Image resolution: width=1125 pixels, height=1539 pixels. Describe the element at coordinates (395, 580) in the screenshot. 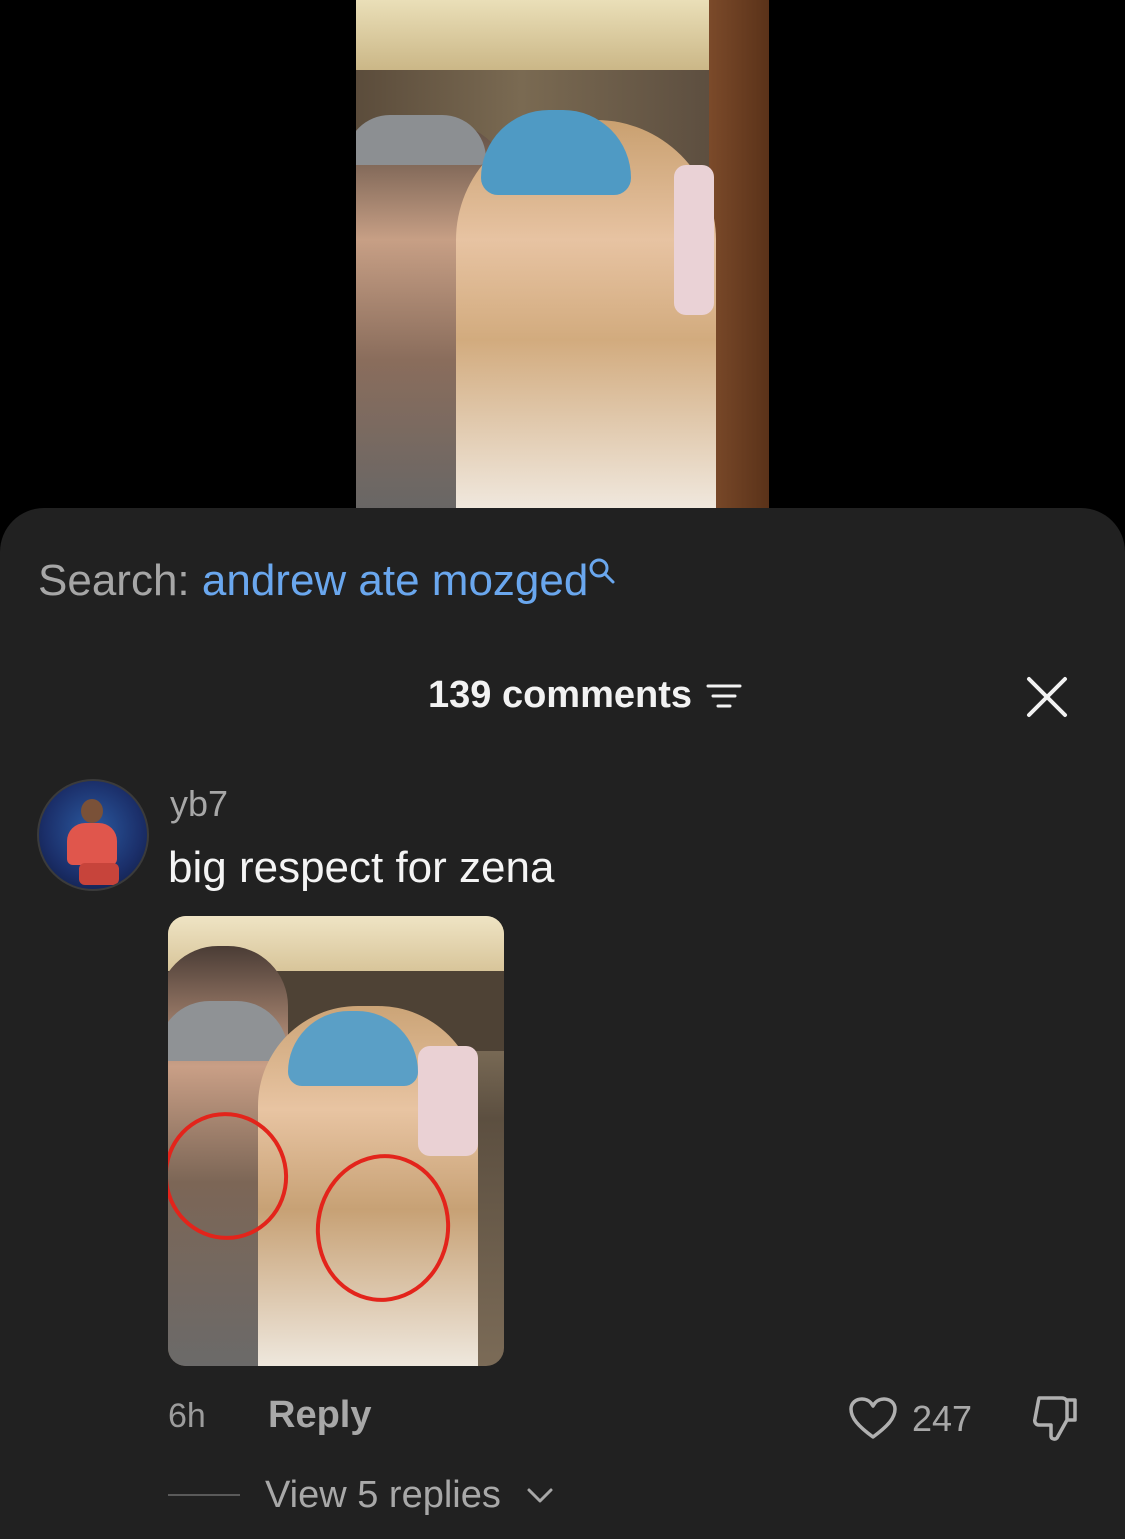

I see `search-query-link: andrew ate mozged` at that location.